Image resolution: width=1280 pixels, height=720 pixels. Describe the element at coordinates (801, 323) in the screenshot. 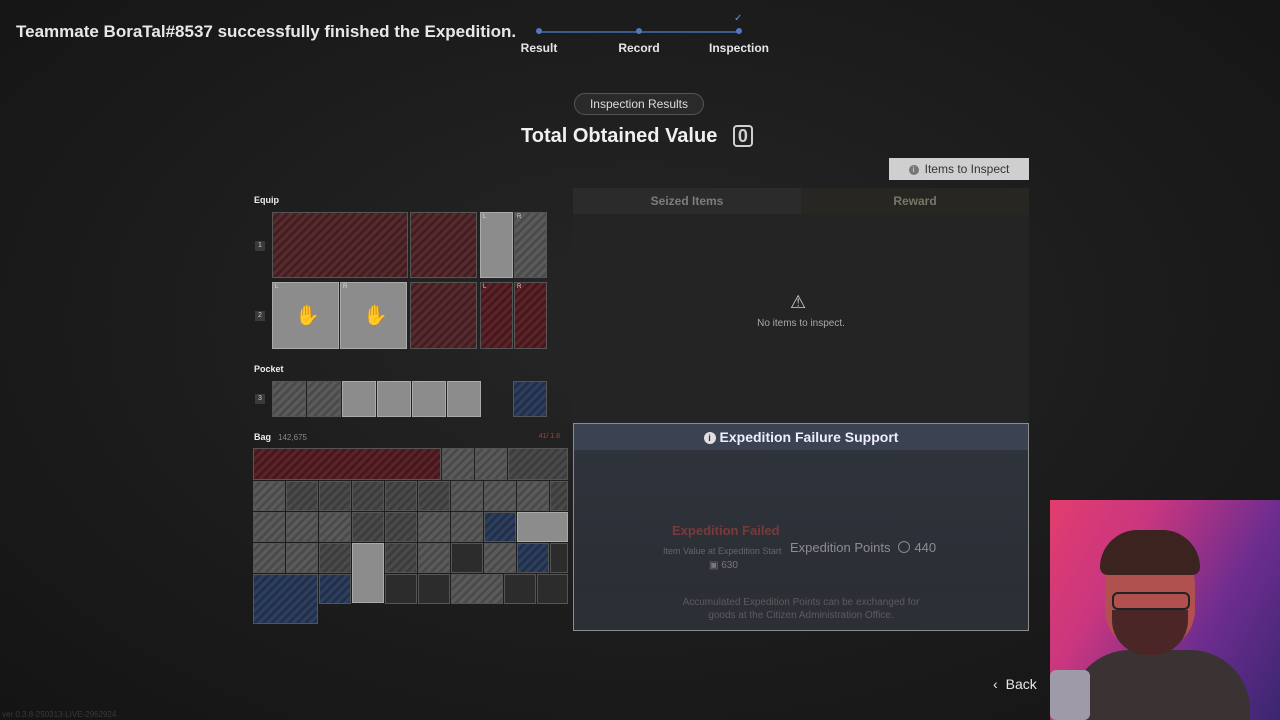

I see `empty-message: No items to inspect.` at that location.